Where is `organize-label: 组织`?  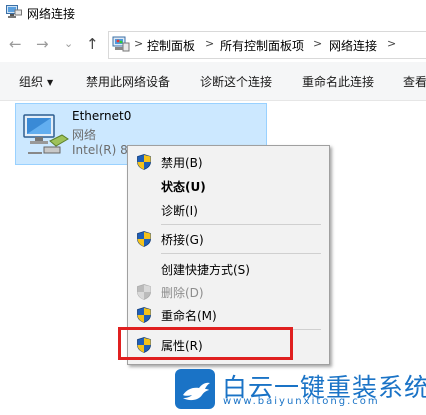
organize-label: 组织 is located at coordinates (31, 82).